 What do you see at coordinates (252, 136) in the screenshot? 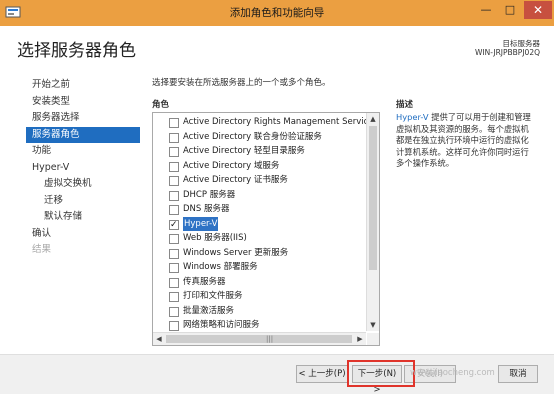
I see `role-label: Active Directory 联合身份验证服务` at bounding box center [252, 136].